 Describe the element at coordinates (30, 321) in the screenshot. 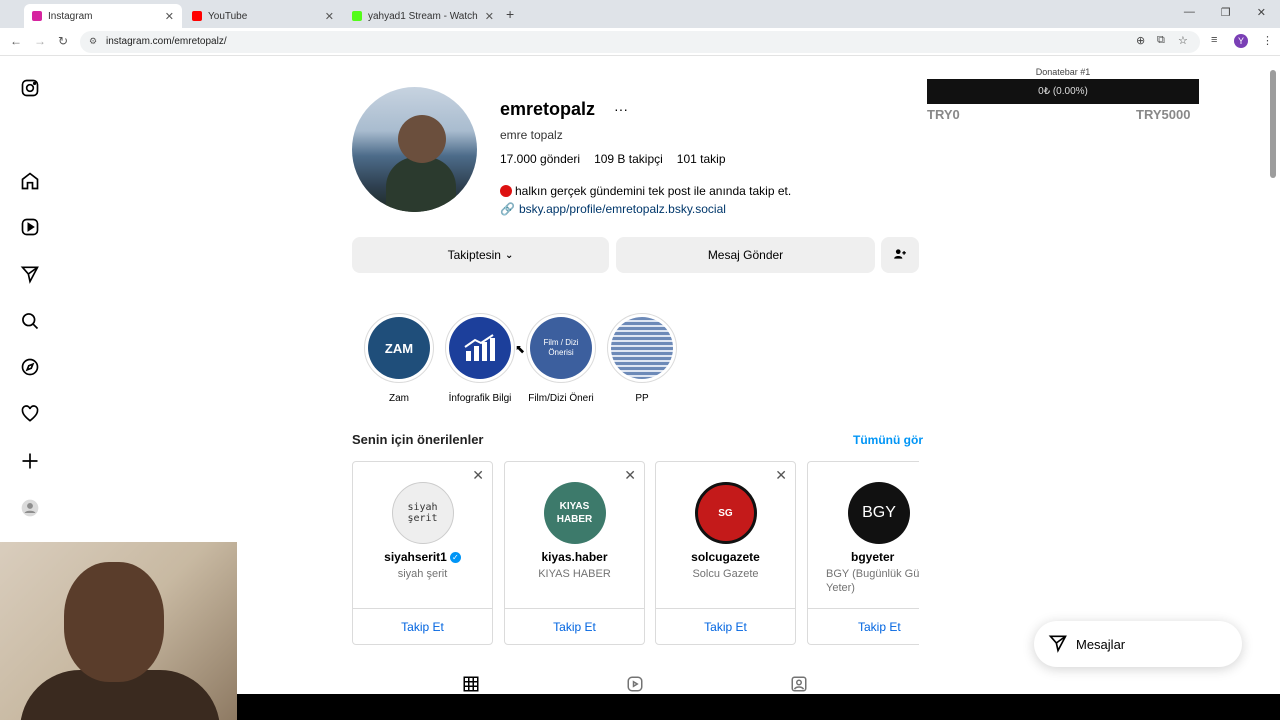

I see `search-icon` at that location.